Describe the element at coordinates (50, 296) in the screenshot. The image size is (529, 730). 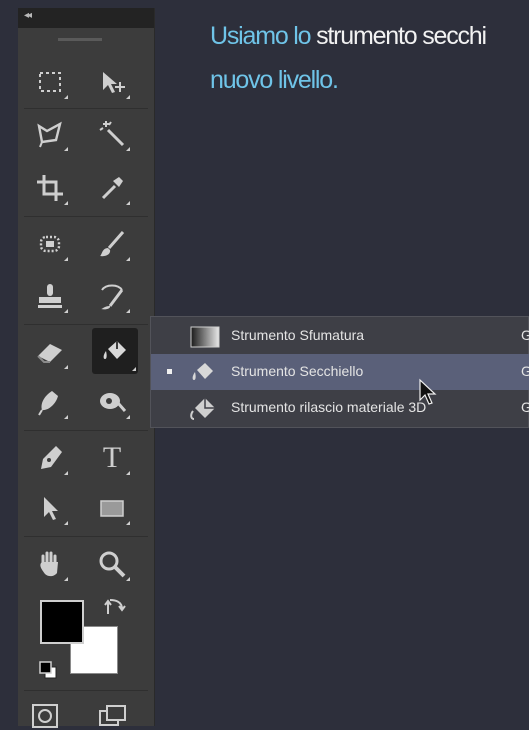
I see `clone-stamp-icon` at that location.